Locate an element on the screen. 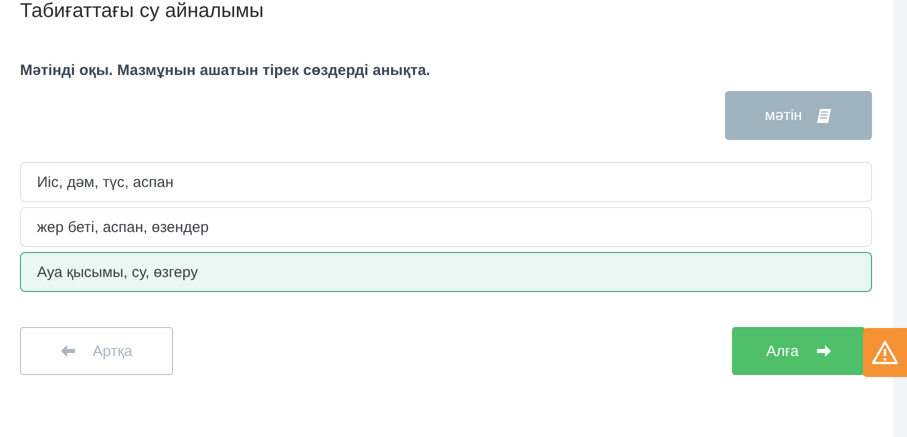 Image resolution: width=907 pixels, height=437 pixels. arrow-right-icon is located at coordinates (823, 351).